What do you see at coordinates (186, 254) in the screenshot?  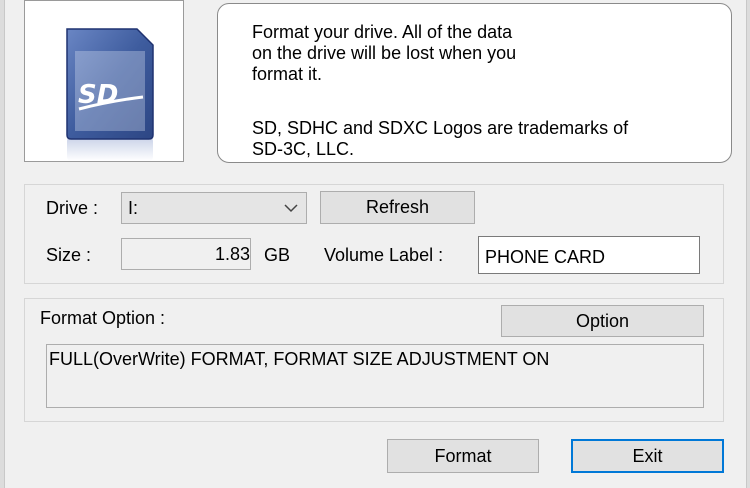 I see `size-field: 1.83` at bounding box center [186, 254].